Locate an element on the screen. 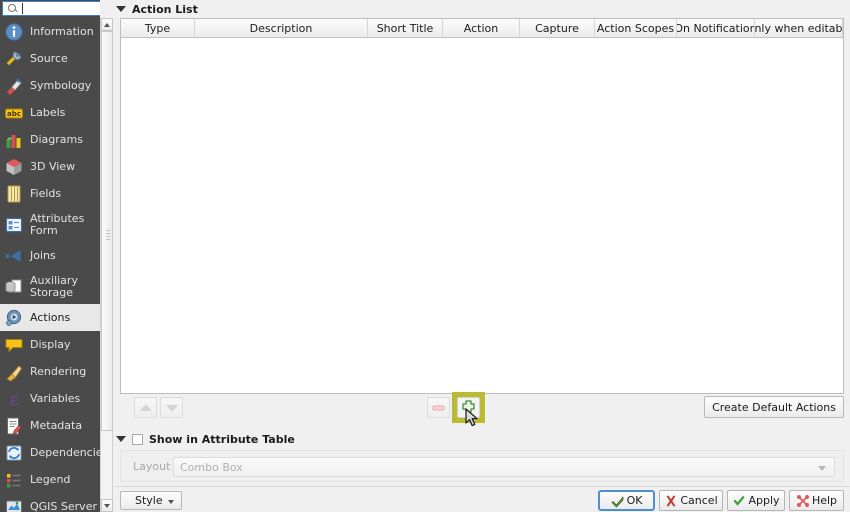  table-column-header: nly when editab is located at coordinates (799, 28).